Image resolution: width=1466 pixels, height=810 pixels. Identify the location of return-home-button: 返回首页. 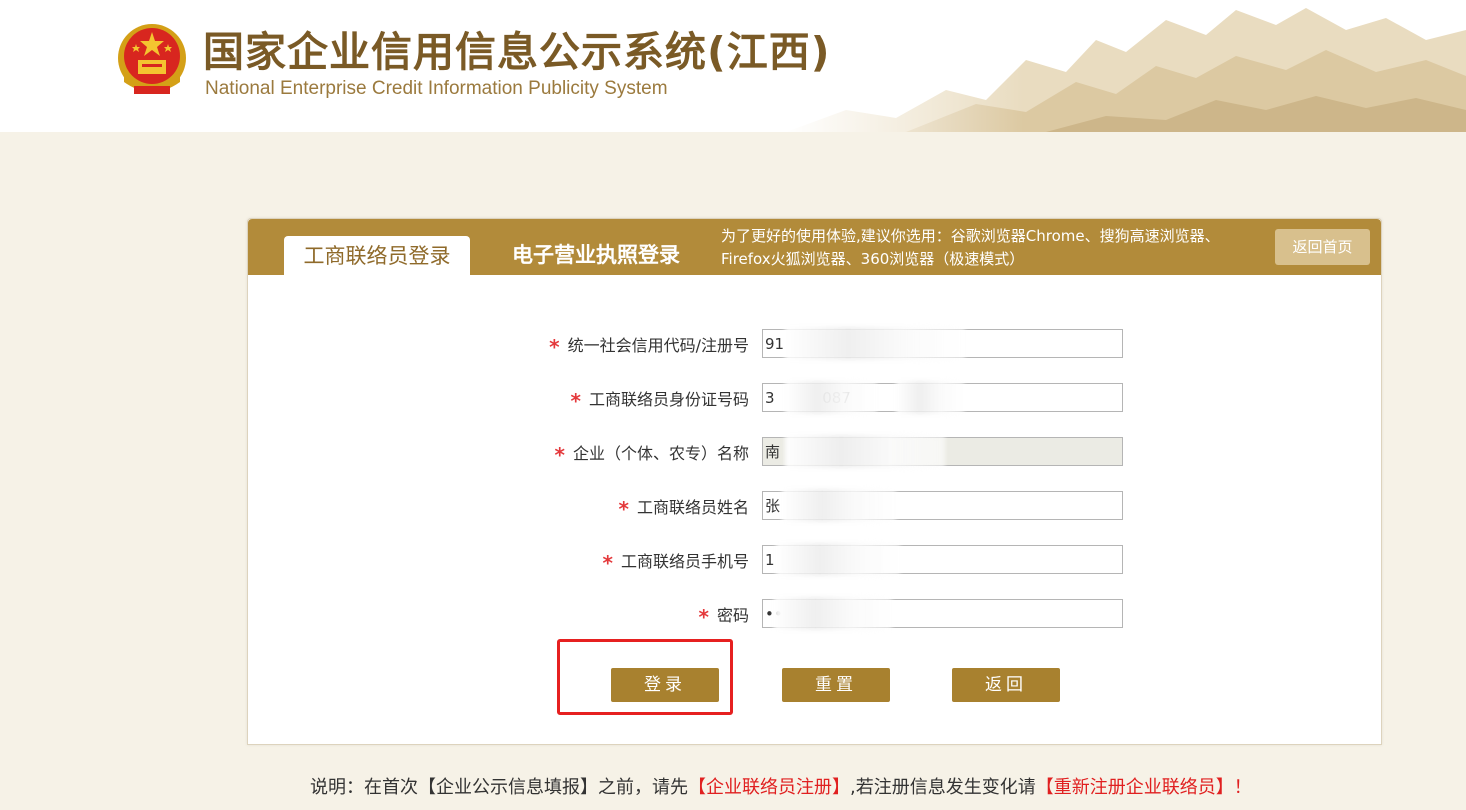
(1322, 247).